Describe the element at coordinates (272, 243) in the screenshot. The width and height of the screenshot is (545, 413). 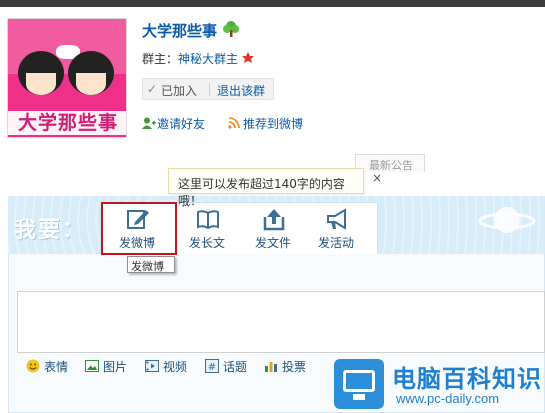
I see `tab-upload-file-label: 发文件` at that location.